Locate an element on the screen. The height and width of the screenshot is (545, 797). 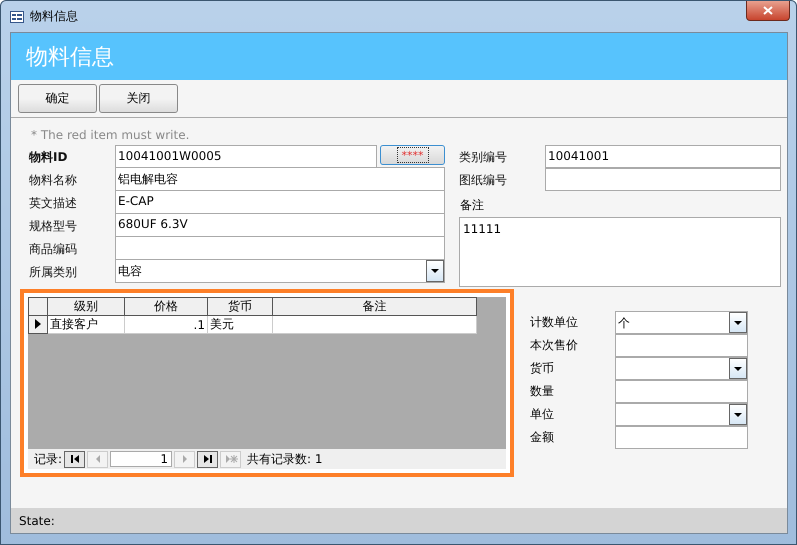
table-cell: .1 is located at coordinates (166, 325).